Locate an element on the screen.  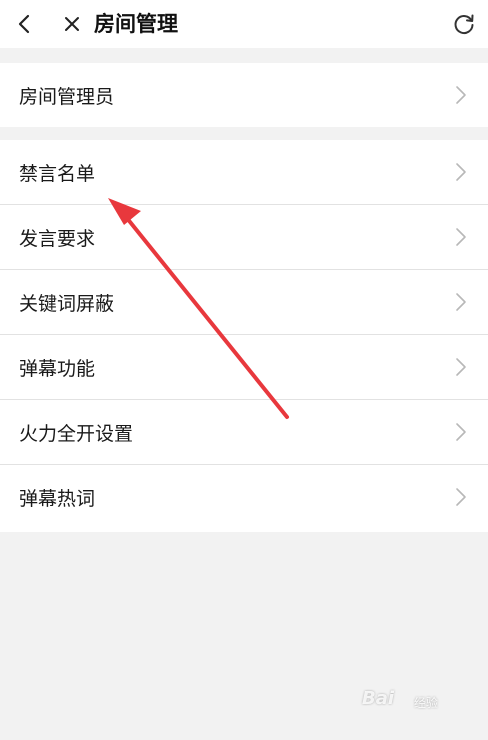
list-item-label: 弹幕热词 is located at coordinates (57, 498).